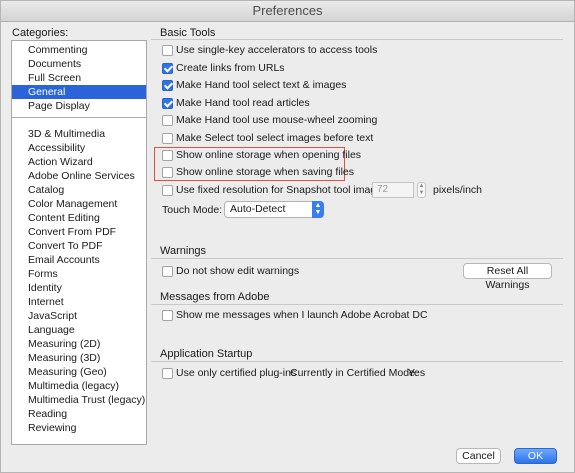 This screenshot has height=473, width=575. What do you see at coordinates (393, 190) in the screenshot?
I see `snapshot-resolution-field: 72` at bounding box center [393, 190].